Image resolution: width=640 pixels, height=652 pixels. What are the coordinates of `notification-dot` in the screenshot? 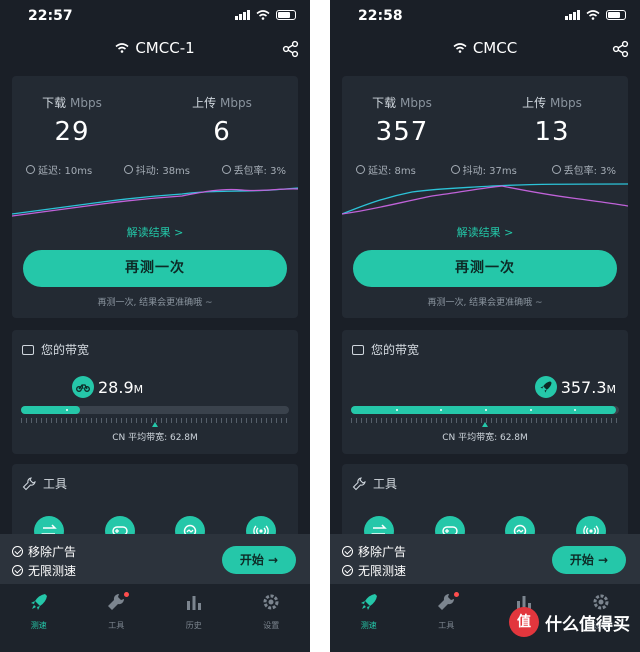 It's located at (127, 594).